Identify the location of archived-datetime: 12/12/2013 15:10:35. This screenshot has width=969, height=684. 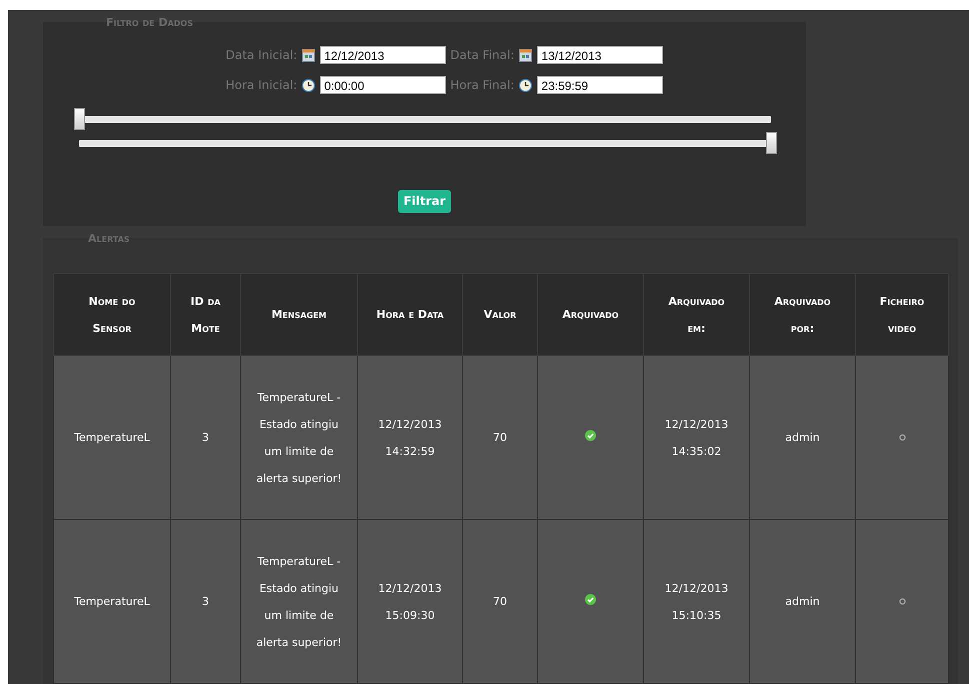
(697, 602).